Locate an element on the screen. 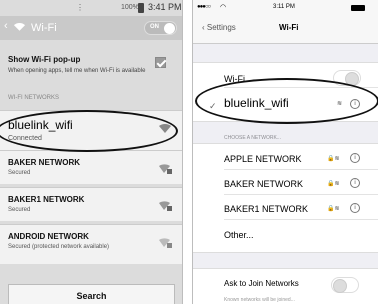 Image resolution: width=378 pixels, height=304 pixels. ask-to-join-switch is located at coordinates (345, 285).